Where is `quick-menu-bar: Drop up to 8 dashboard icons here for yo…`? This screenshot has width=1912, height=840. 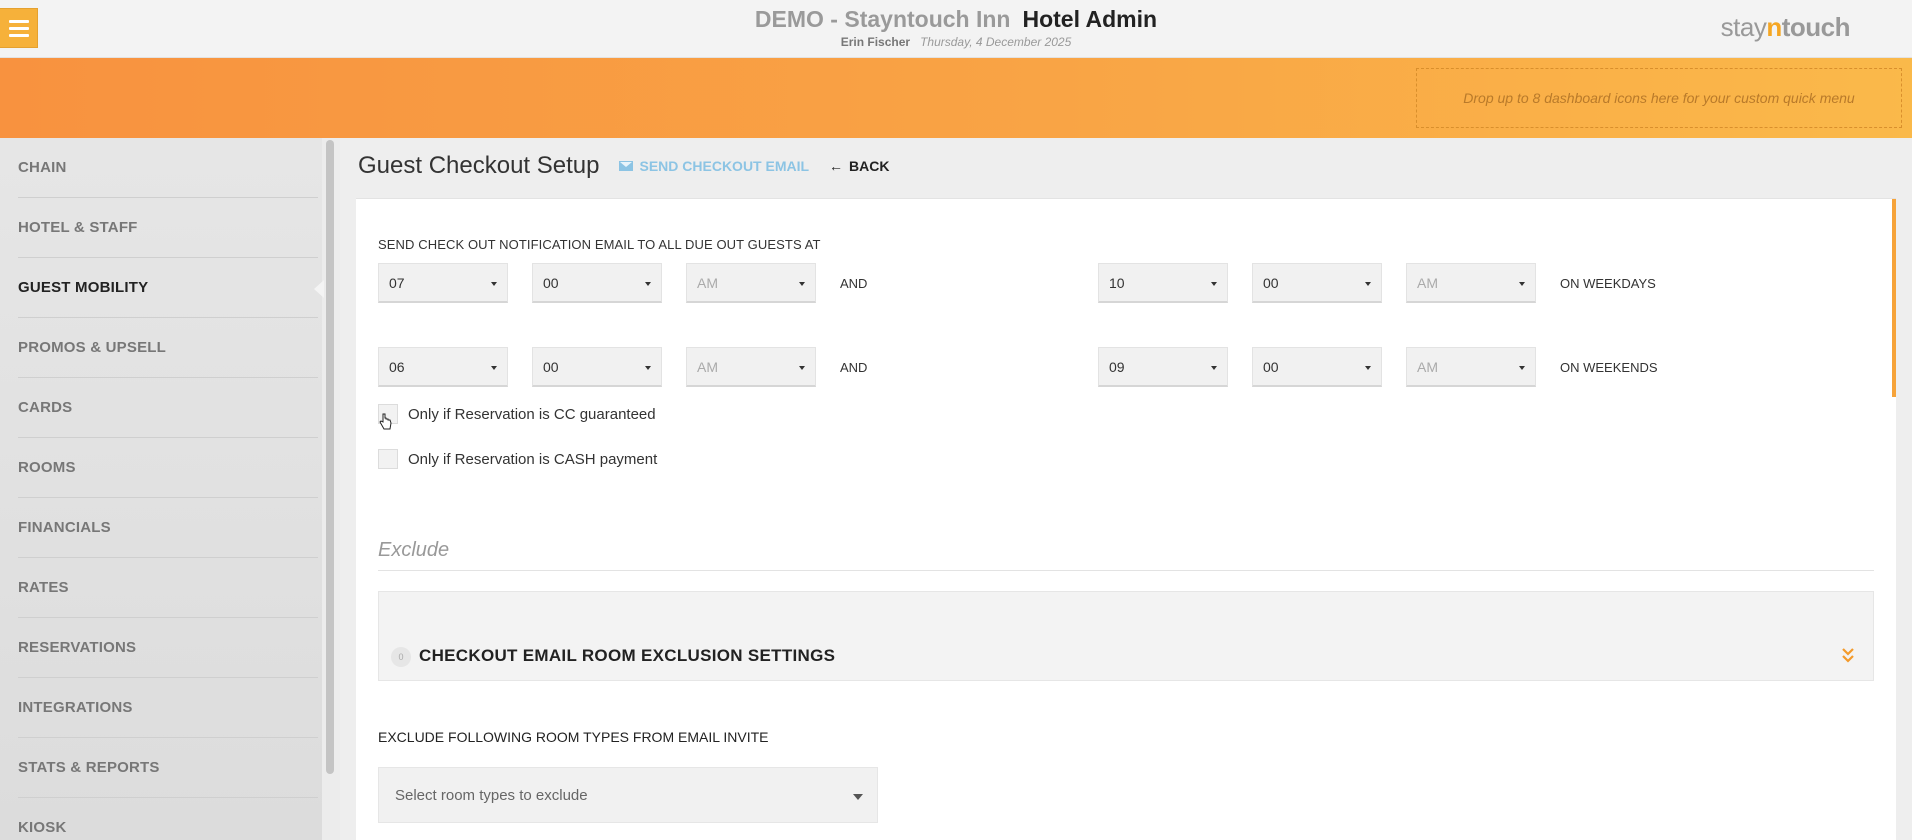
quick-menu-bar: Drop up to 8 dashboard icons here for yo… is located at coordinates (956, 98).